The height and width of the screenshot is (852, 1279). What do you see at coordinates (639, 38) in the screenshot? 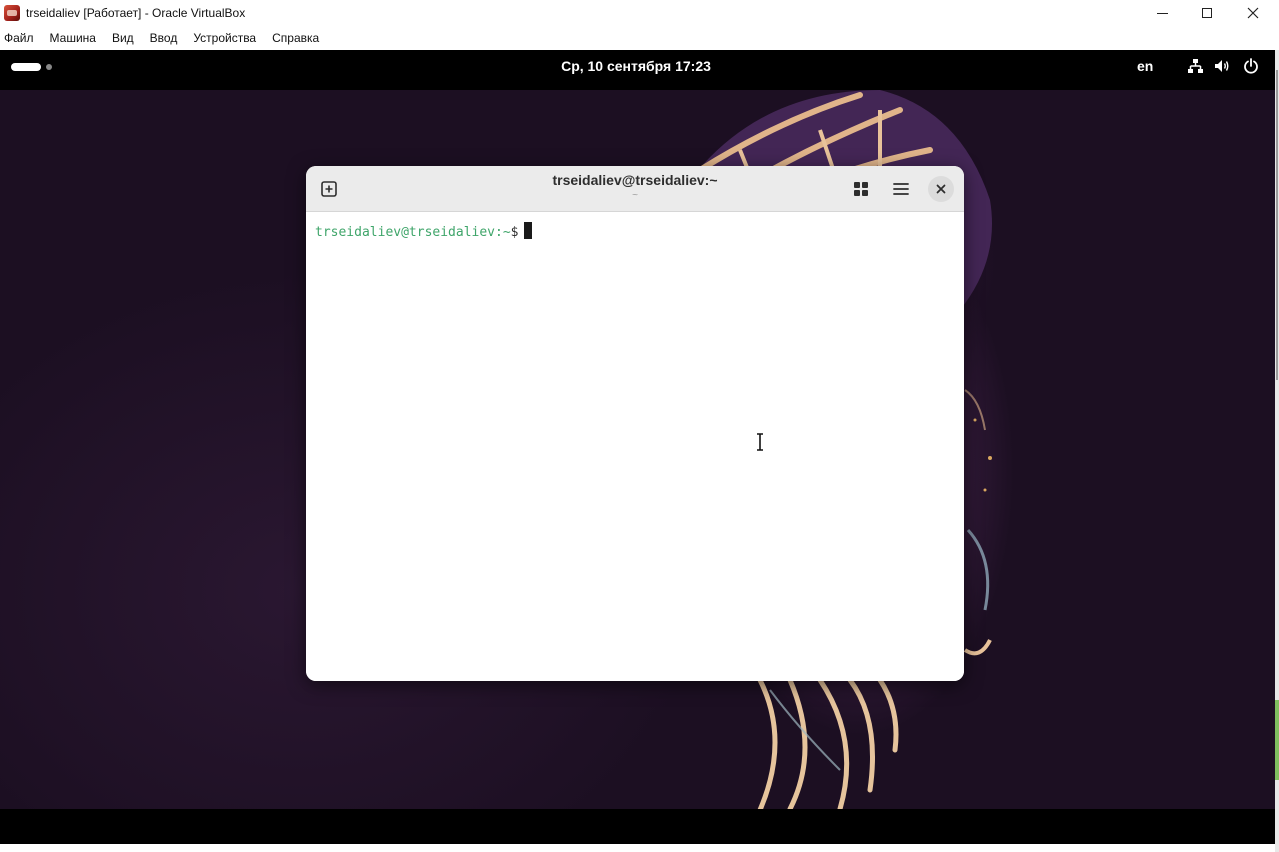
I see `host-menubar: Файл Машина Вид Ввод Устройства Справка` at bounding box center [639, 38].